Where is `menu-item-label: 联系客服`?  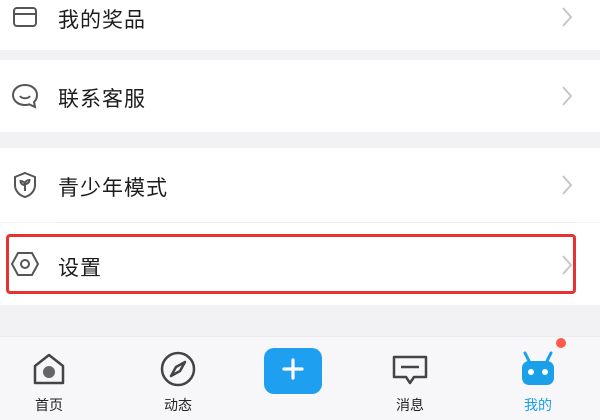
menu-item-label: 联系客服 is located at coordinates (102, 99).